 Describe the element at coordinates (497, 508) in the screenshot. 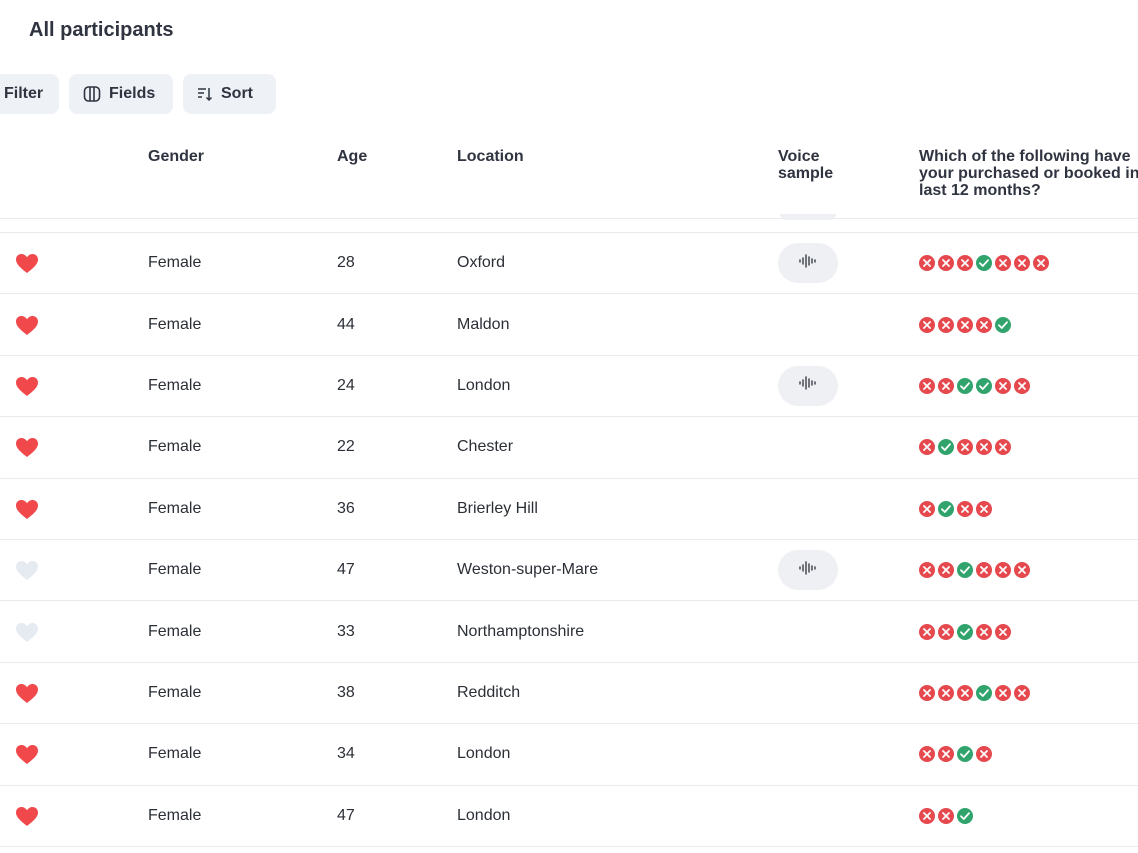

I see `location-cell: Brierley Hill` at that location.